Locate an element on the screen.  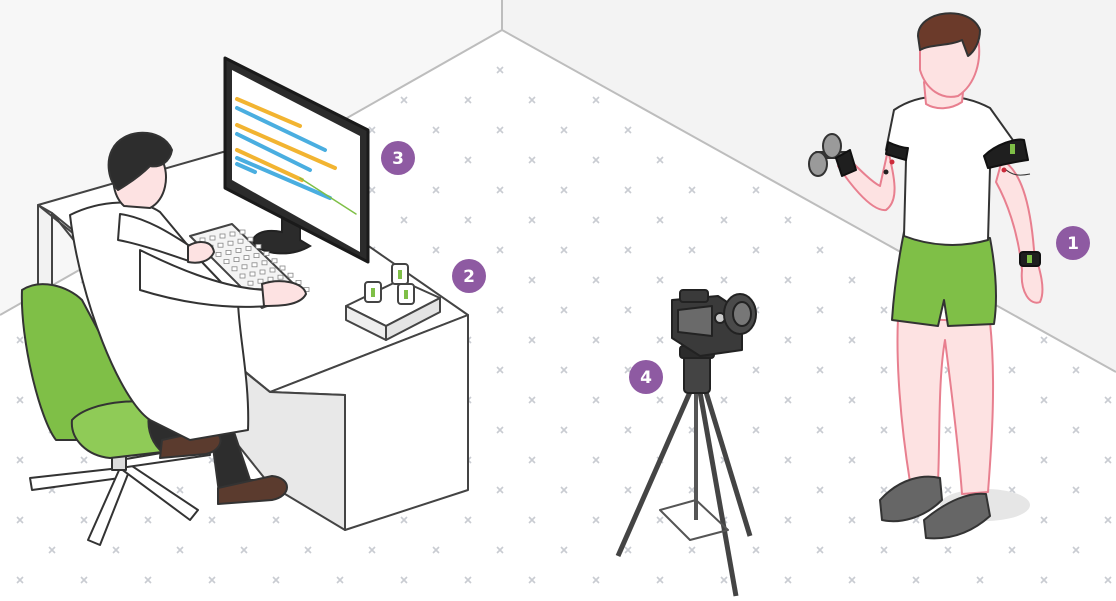
marker-4: 4 is located at coordinates (646, 377).